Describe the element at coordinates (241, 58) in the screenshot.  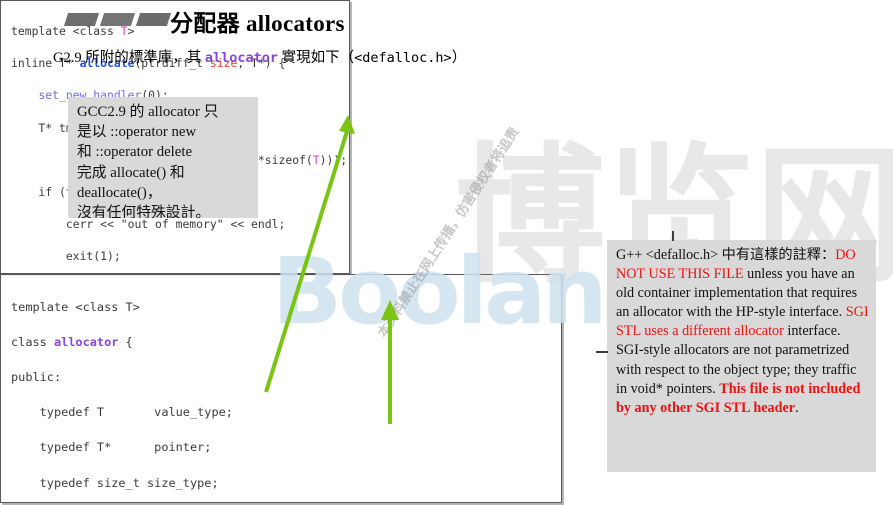
I see `subtitle-allocator-ident: allocator` at that location.